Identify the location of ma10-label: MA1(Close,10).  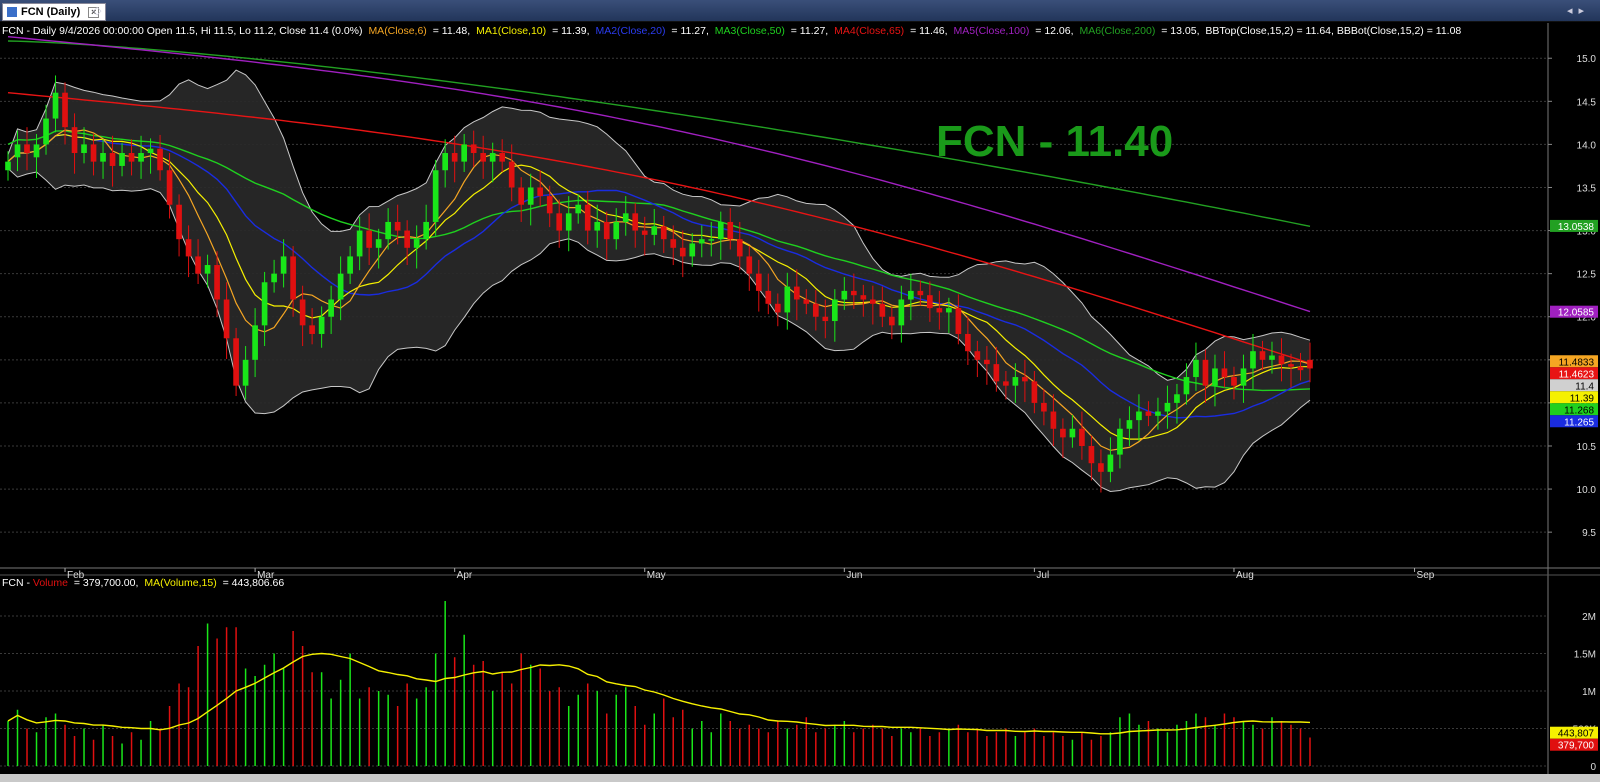
(511, 31).